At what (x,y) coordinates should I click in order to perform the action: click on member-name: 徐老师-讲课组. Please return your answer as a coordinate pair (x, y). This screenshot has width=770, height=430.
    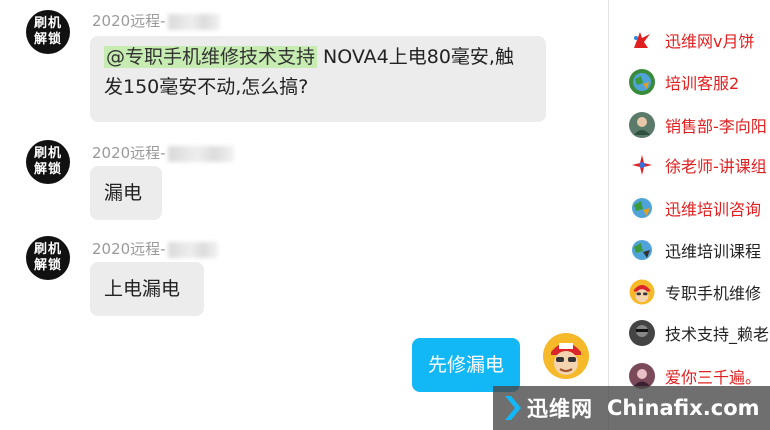
    Looking at the image, I should click on (716, 166).